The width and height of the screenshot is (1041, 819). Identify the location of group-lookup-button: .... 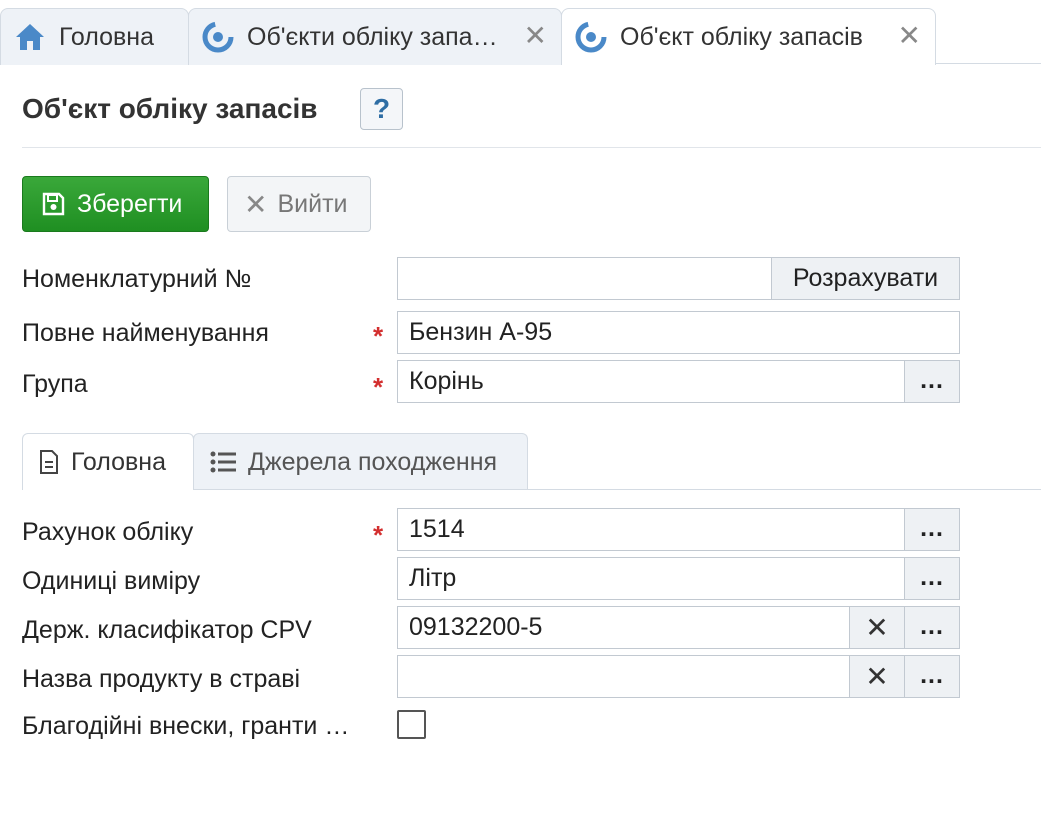
(932, 381).